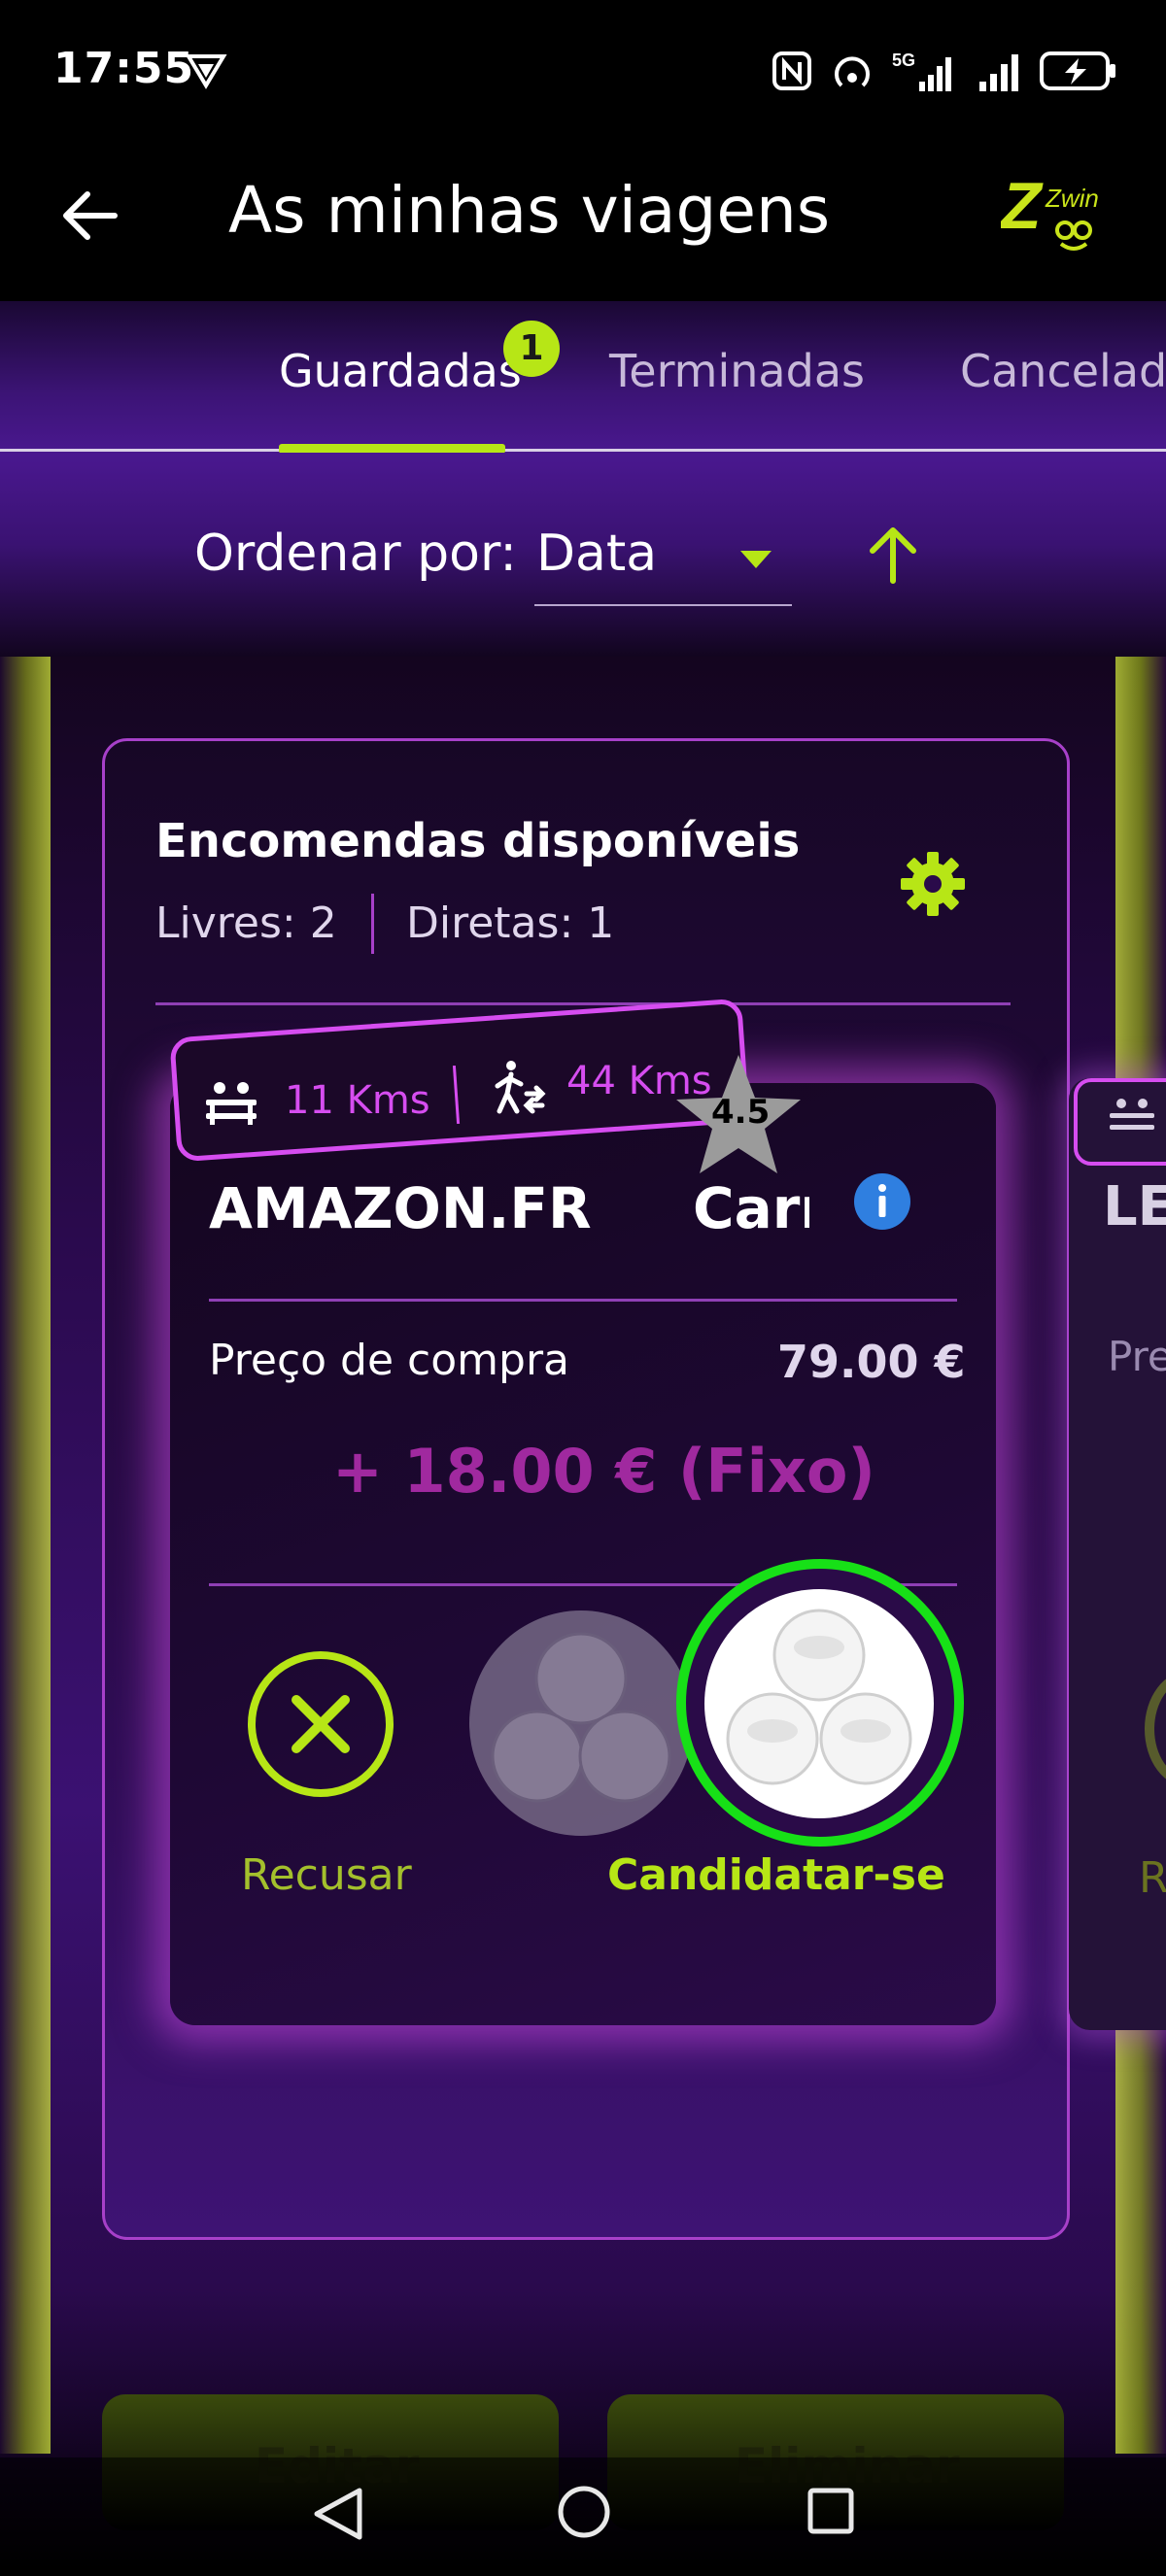  What do you see at coordinates (741, 1112) in the screenshot?
I see `rating-value: 4.5` at bounding box center [741, 1112].